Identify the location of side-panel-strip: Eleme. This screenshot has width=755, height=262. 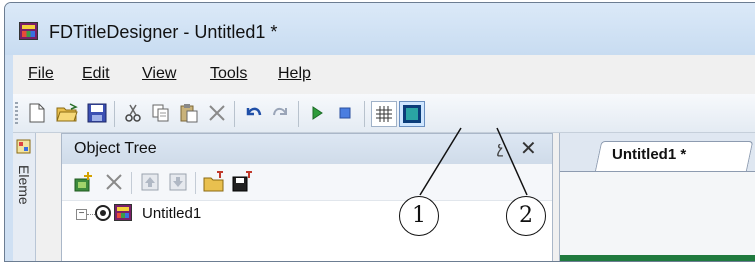
(24, 197).